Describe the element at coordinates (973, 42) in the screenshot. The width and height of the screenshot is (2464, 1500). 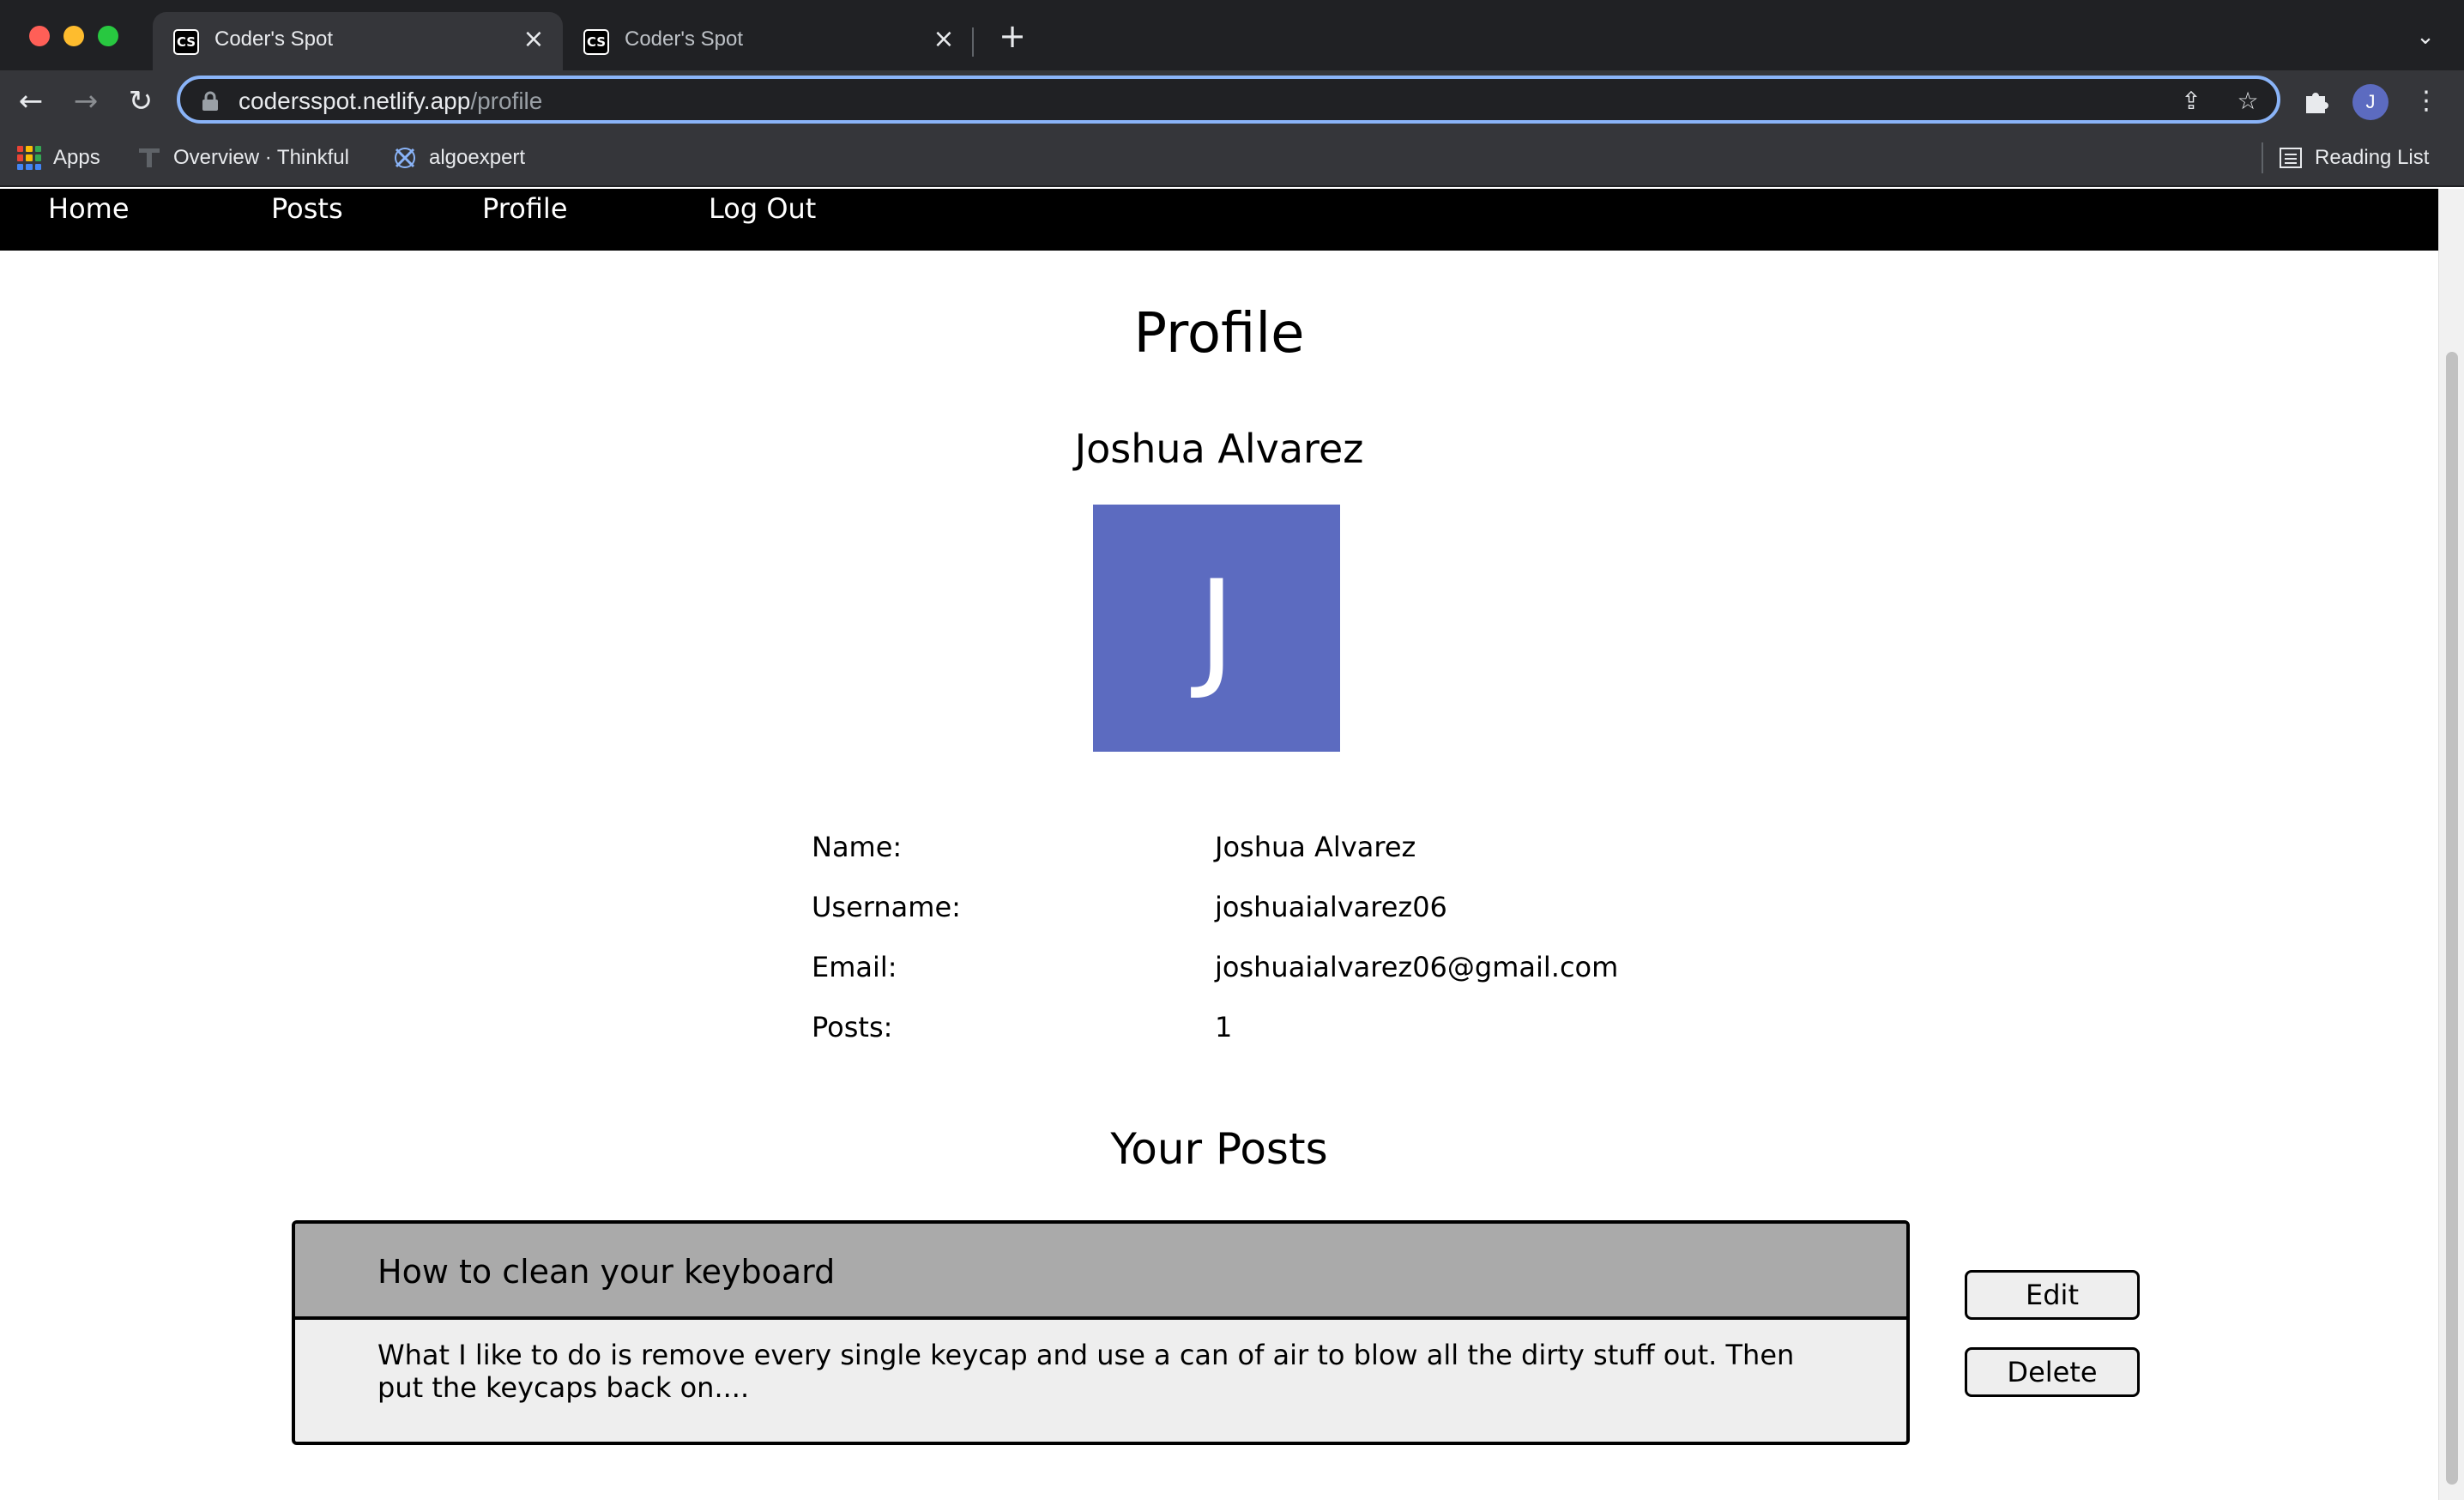
I see `tab-divider` at that location.